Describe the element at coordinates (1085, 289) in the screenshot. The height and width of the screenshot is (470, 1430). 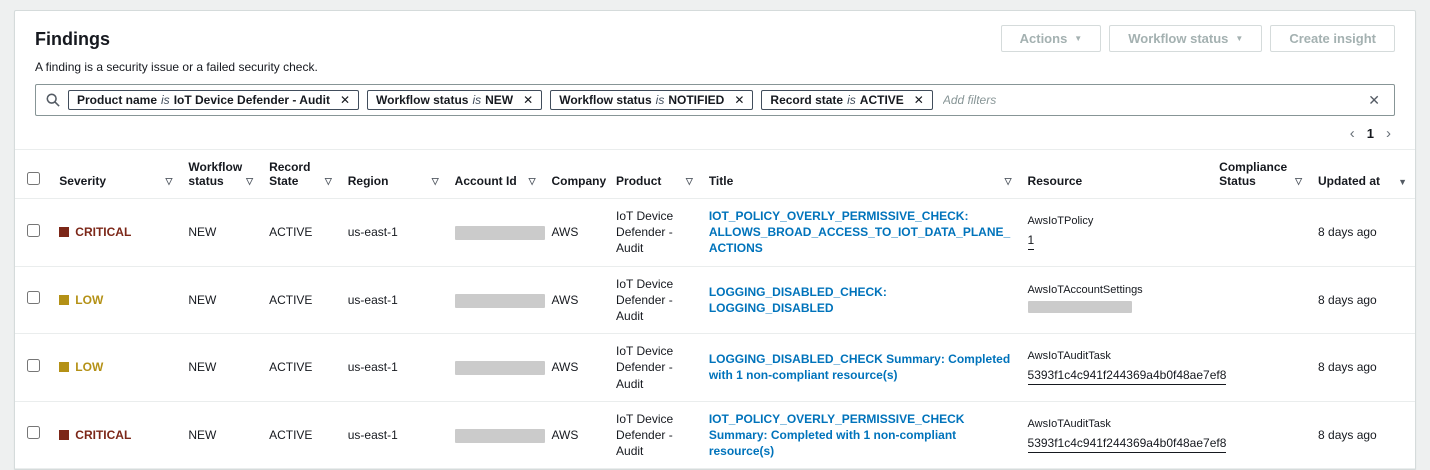
I see `resource-type-label: AwsIoTAccountSettings` at that location.